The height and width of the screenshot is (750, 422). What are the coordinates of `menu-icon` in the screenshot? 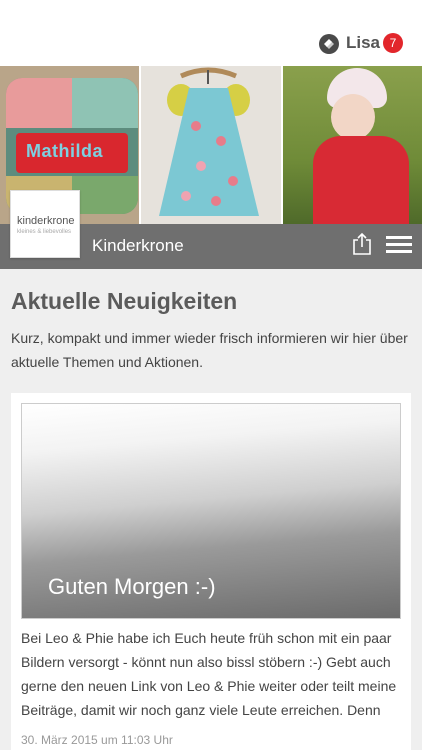 It's located at (399, 245).